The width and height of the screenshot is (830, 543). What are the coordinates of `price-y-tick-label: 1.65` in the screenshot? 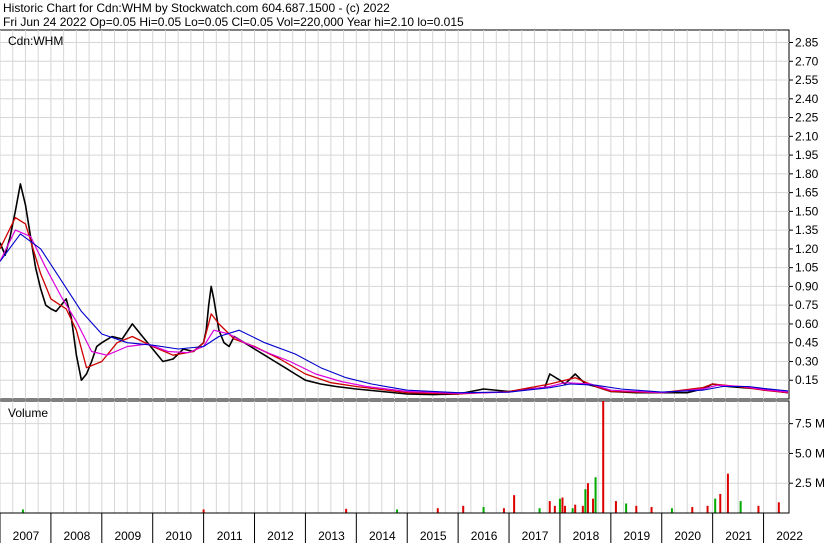 It's located at (807, 193).